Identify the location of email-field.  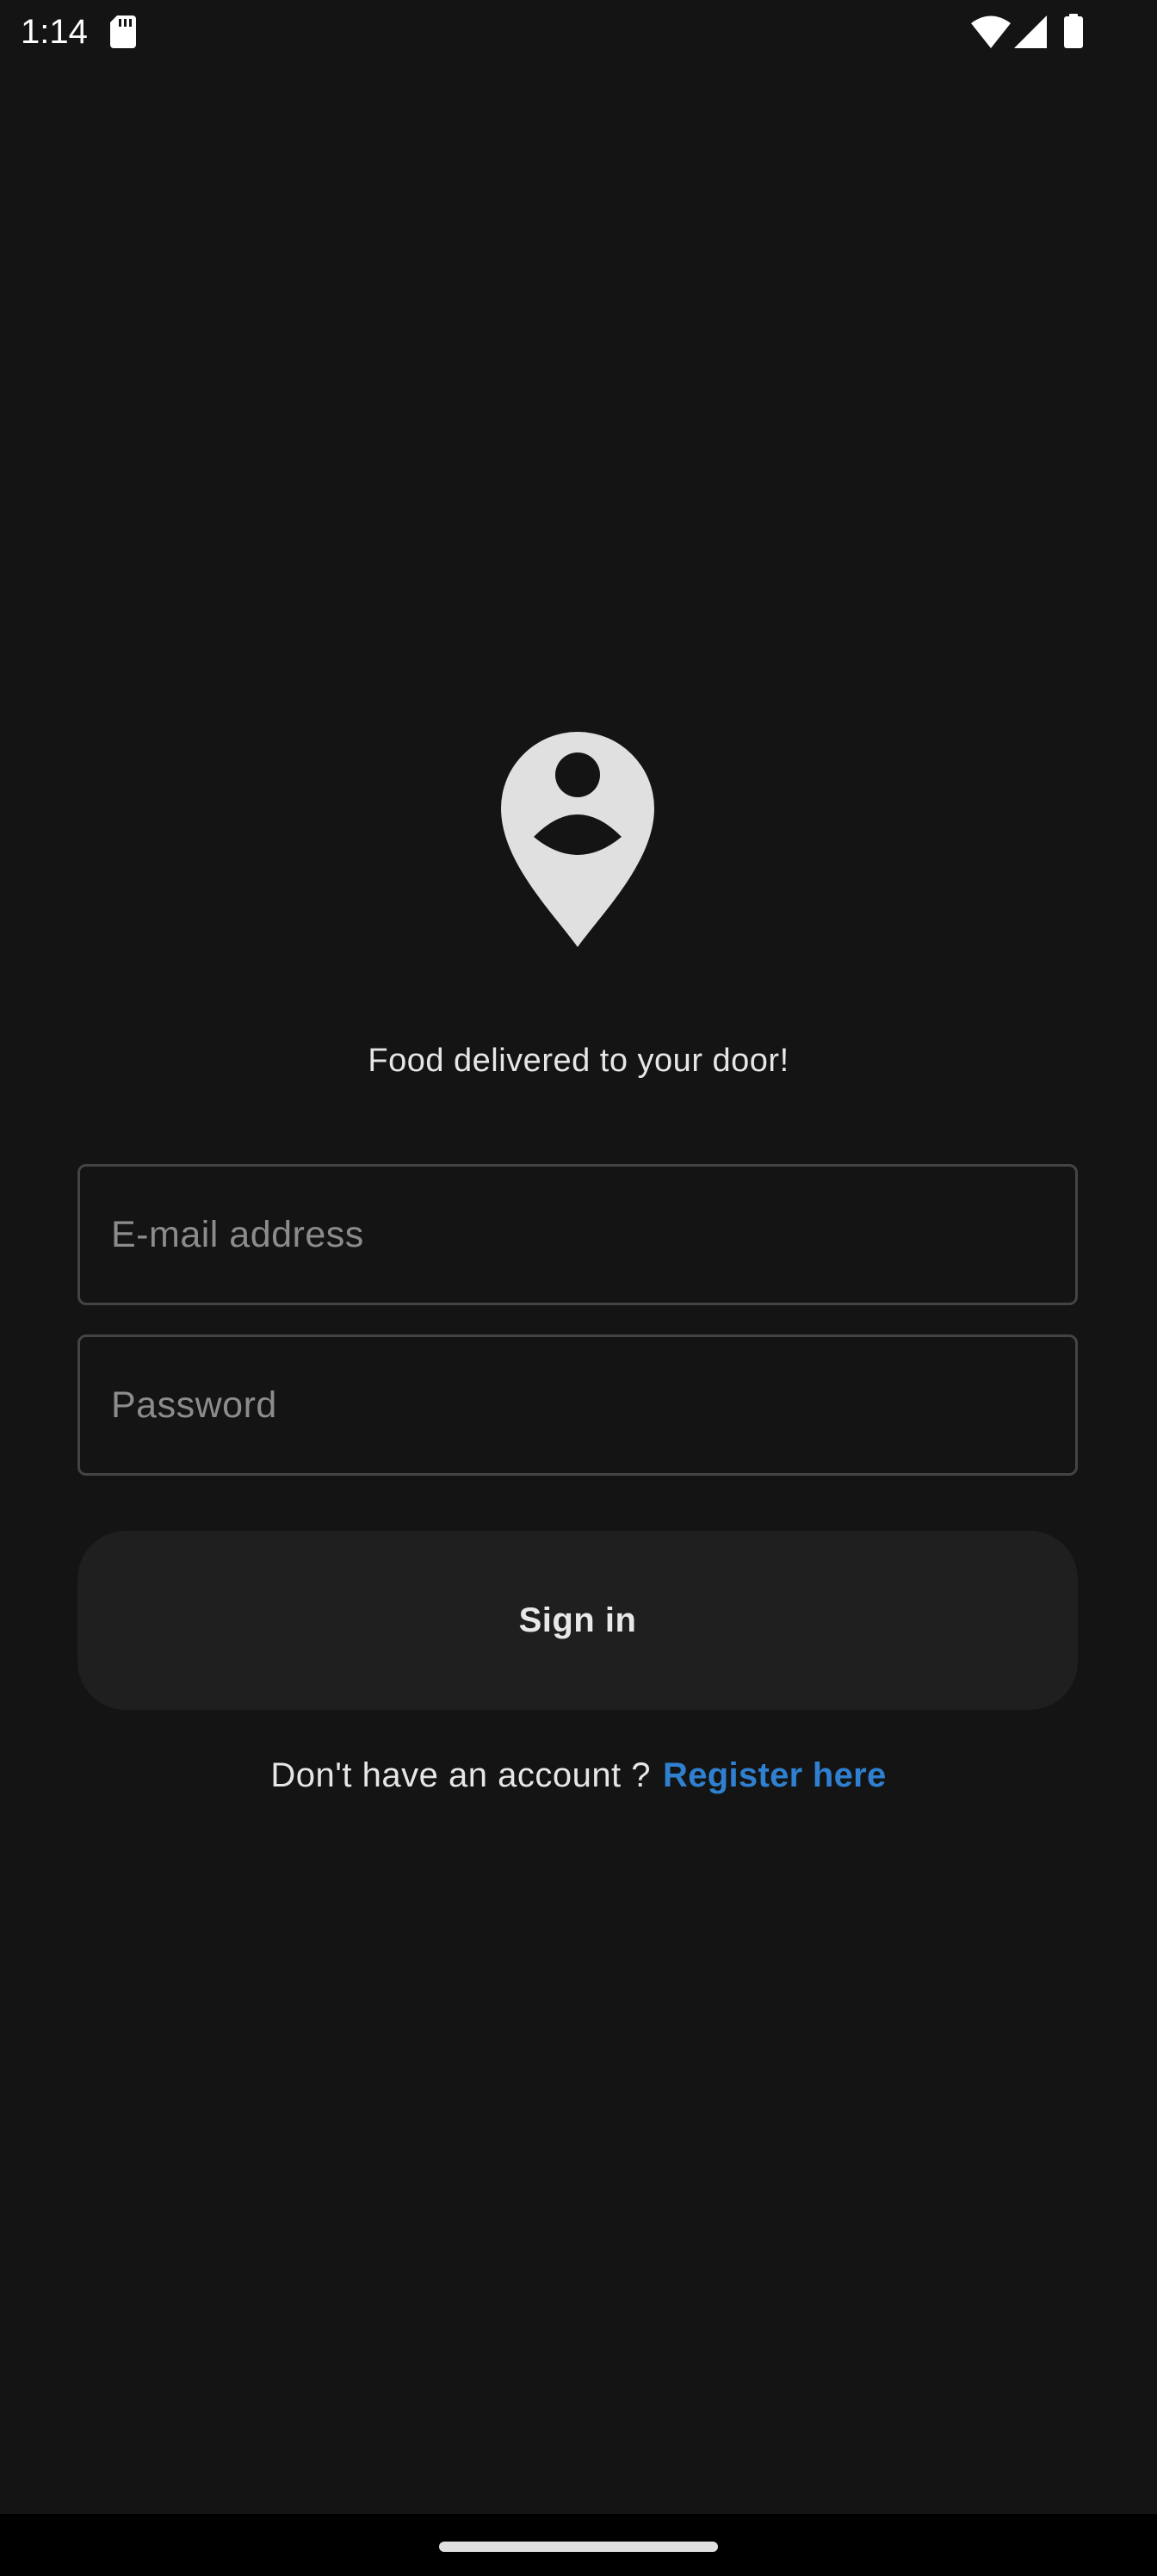
(578, 1234).